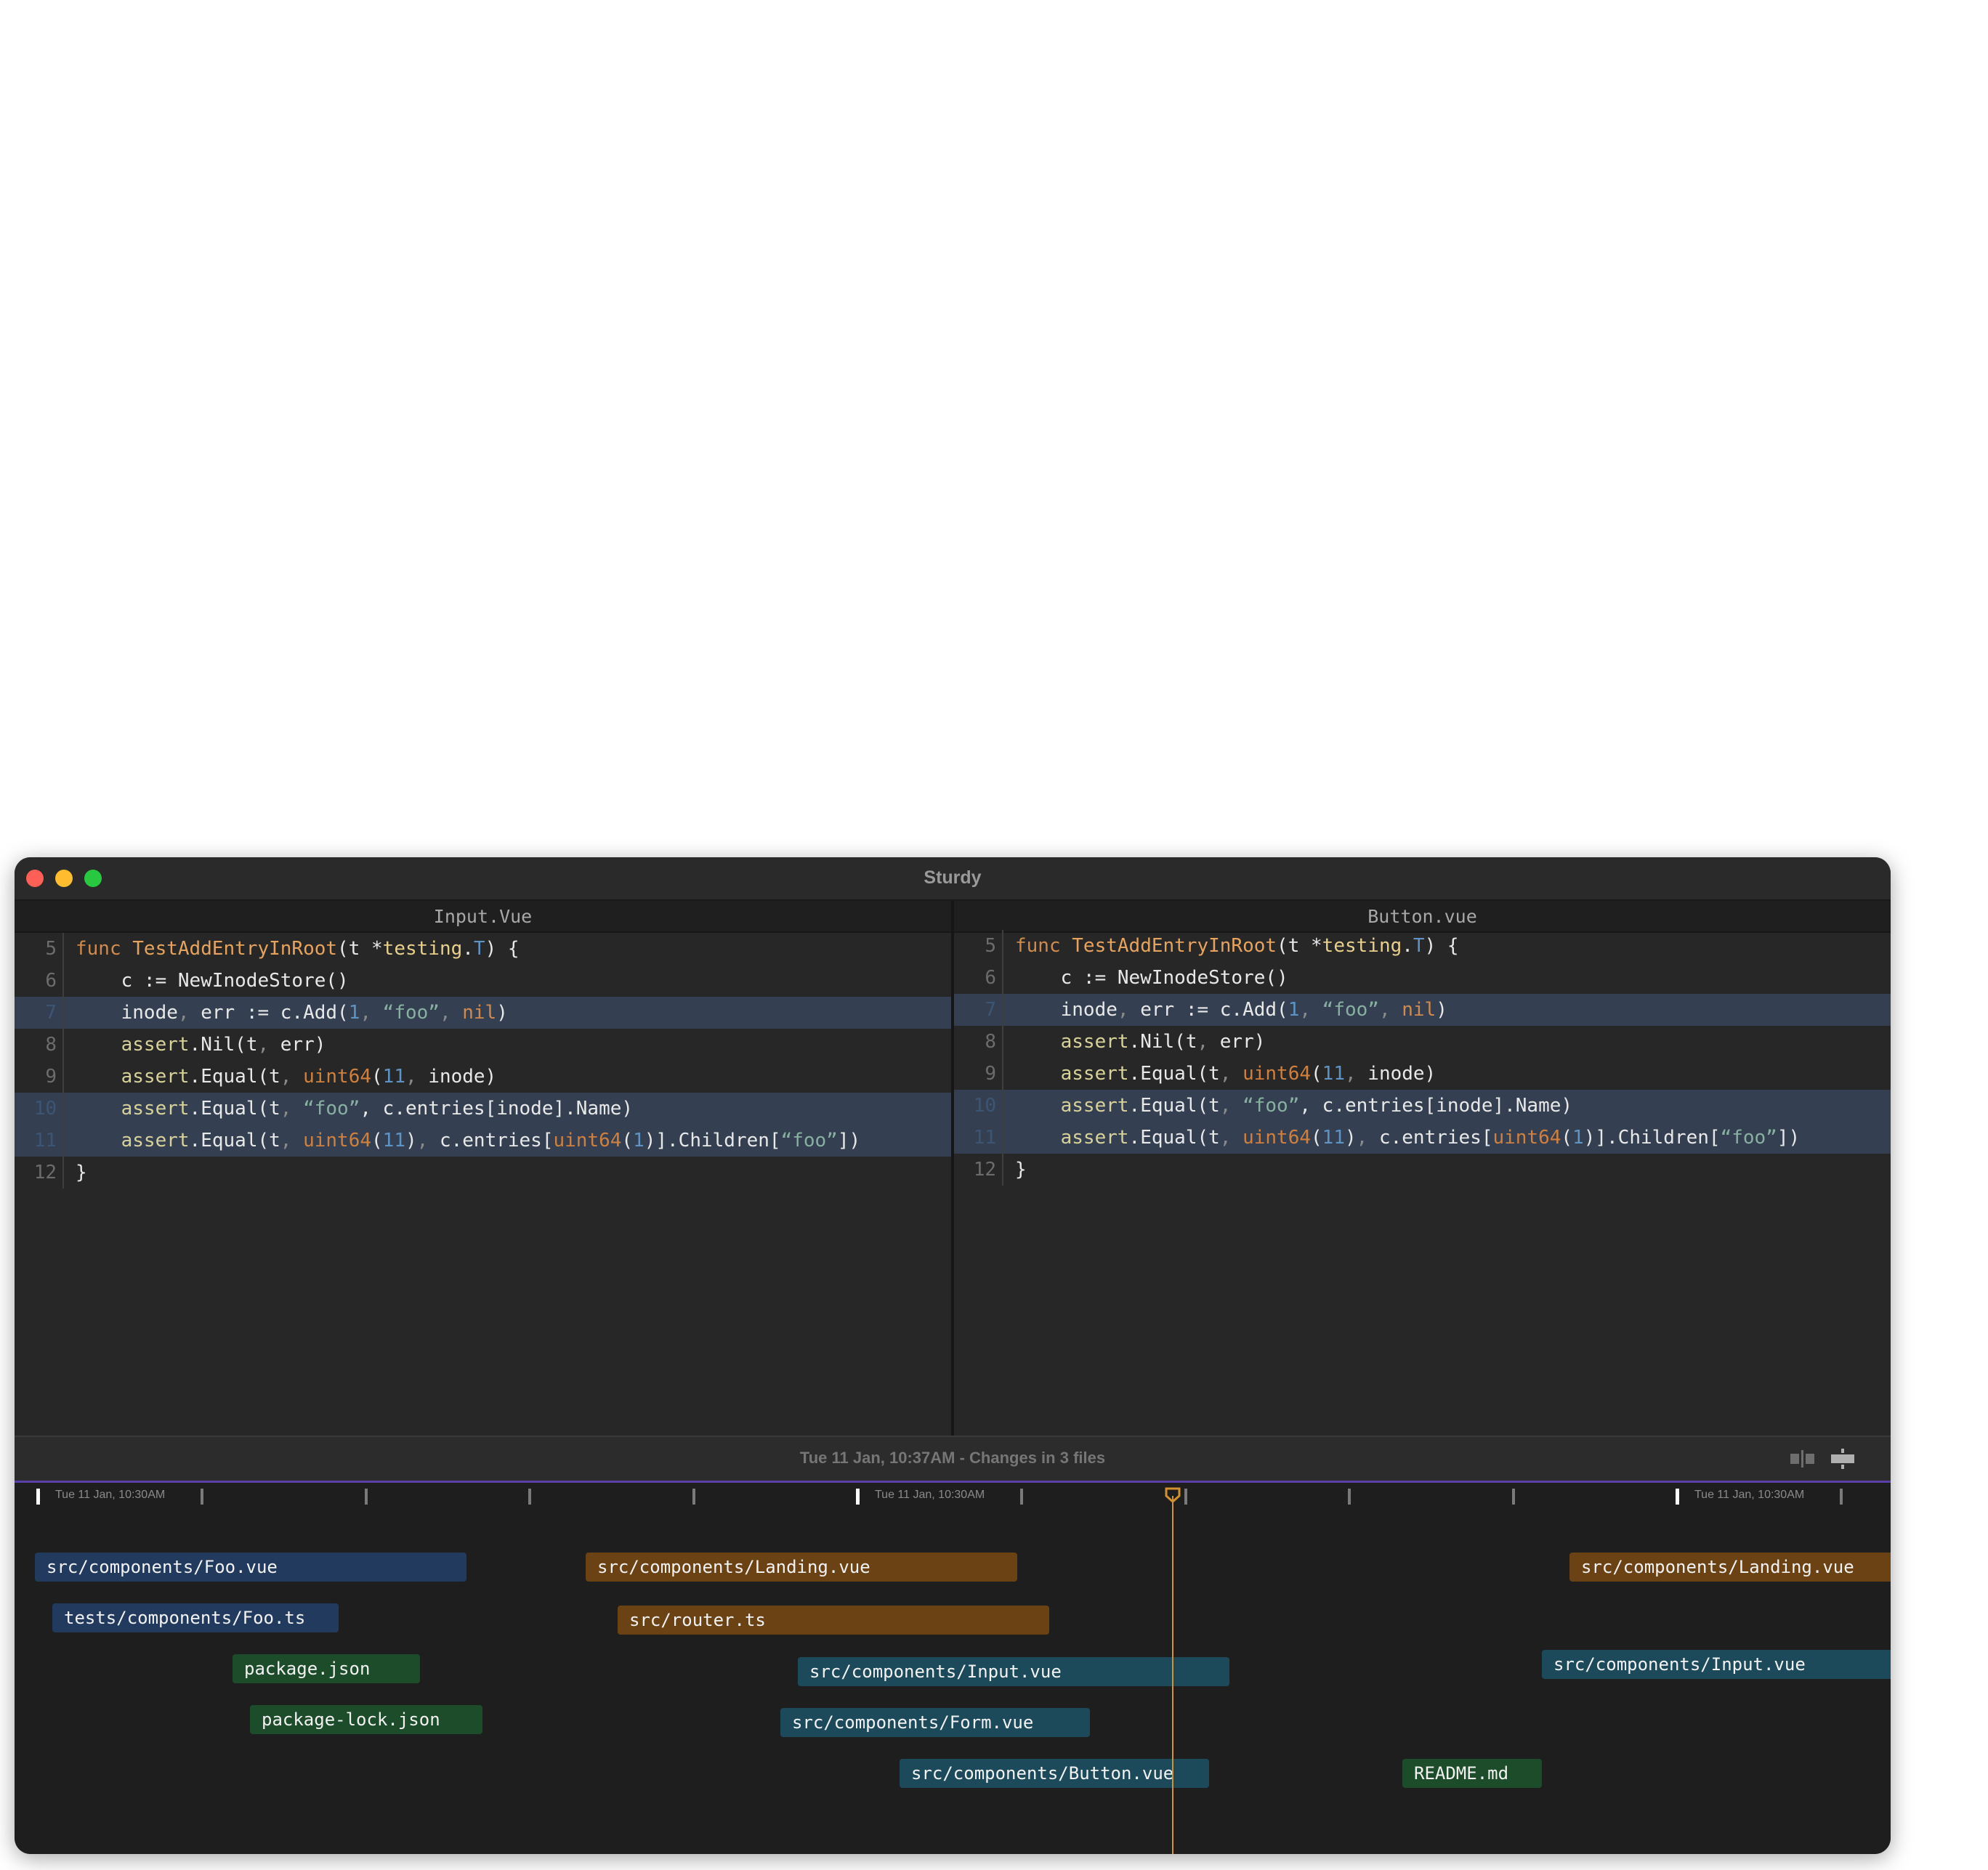 The height and width of the screenshot is (1870, 1988). I want to click on playhead-line, so click(1172, 1675).